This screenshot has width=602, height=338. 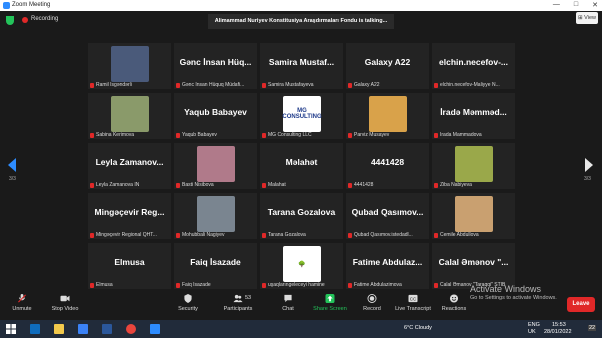 I want to click on participant-photo: 🌳, so click(x=302, y=264).